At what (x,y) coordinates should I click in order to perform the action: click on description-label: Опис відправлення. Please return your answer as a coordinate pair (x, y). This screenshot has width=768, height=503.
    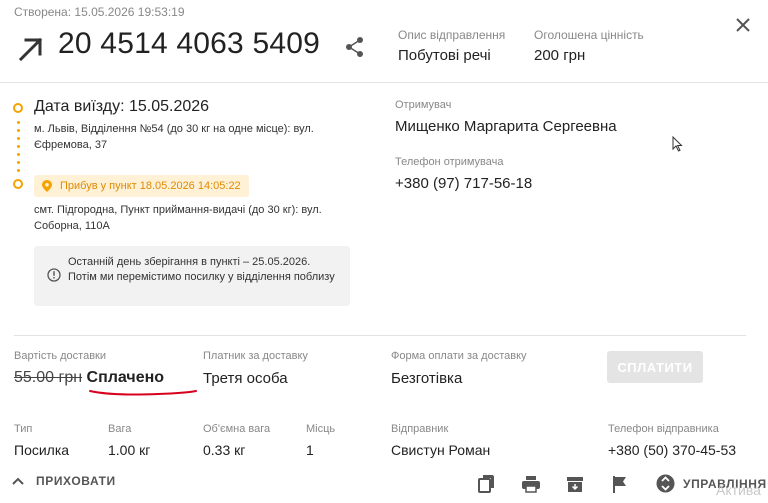
    Looking at the image, I should click on (452, 35).